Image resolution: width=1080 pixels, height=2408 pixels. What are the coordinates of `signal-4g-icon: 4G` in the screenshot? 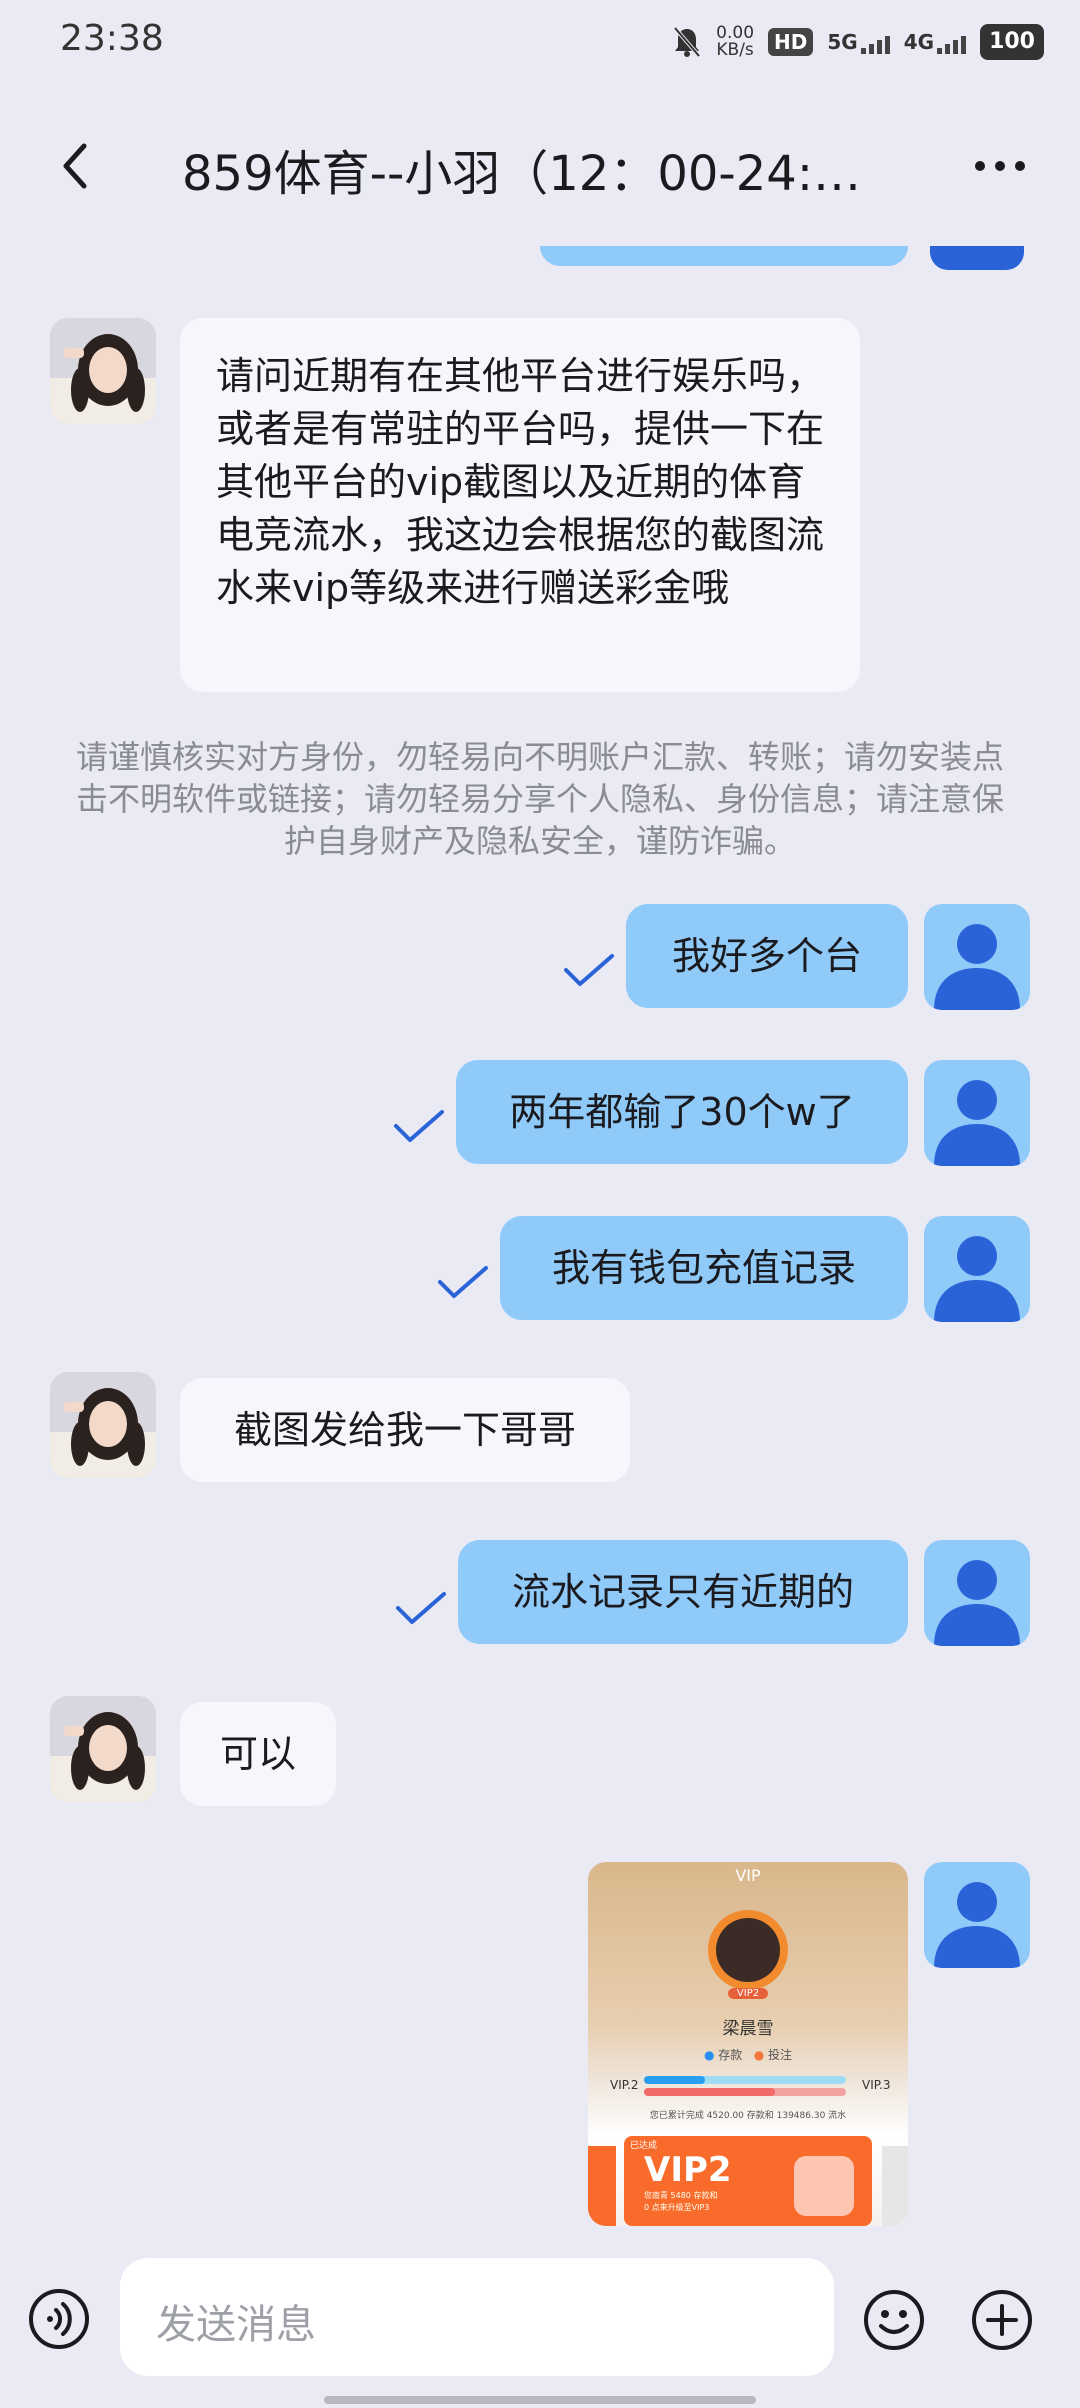 It's located at (935, 42).